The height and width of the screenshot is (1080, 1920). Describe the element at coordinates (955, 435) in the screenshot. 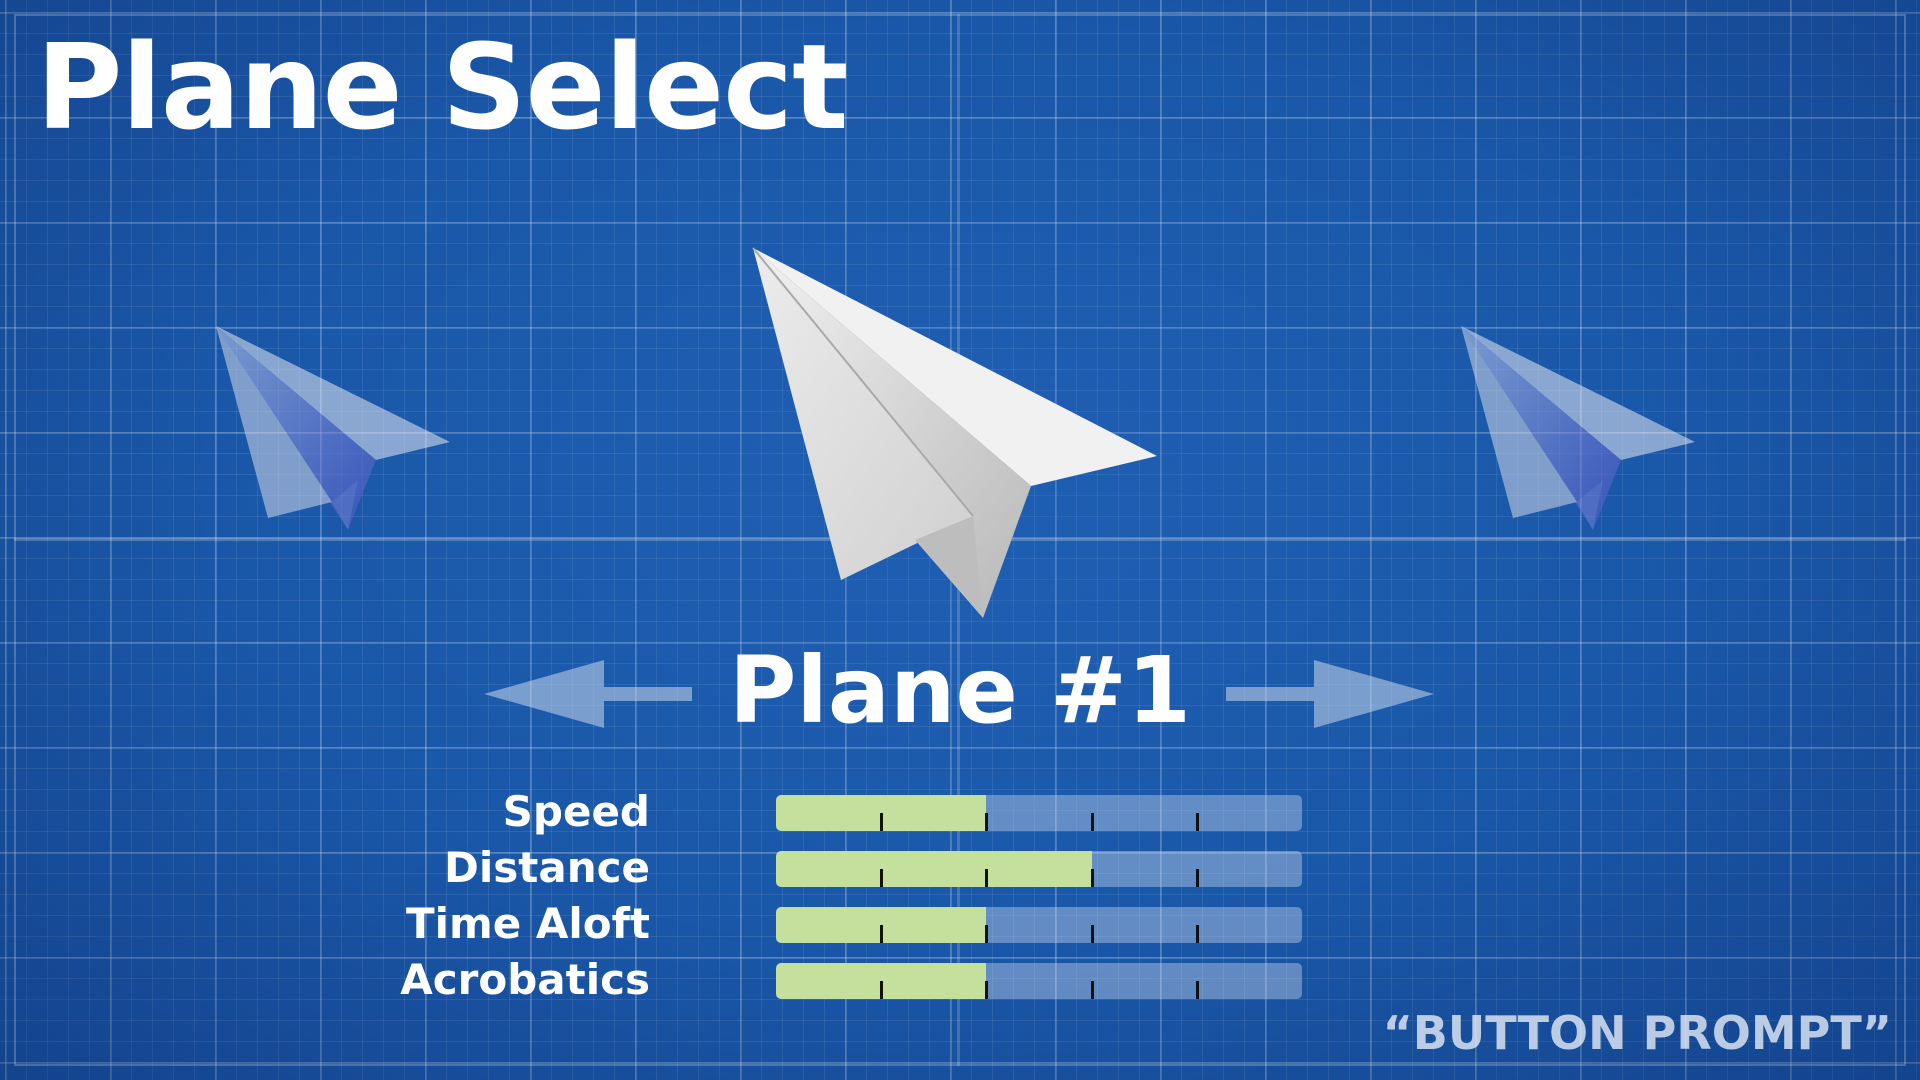

I see `selected-plane-icon` at that location.